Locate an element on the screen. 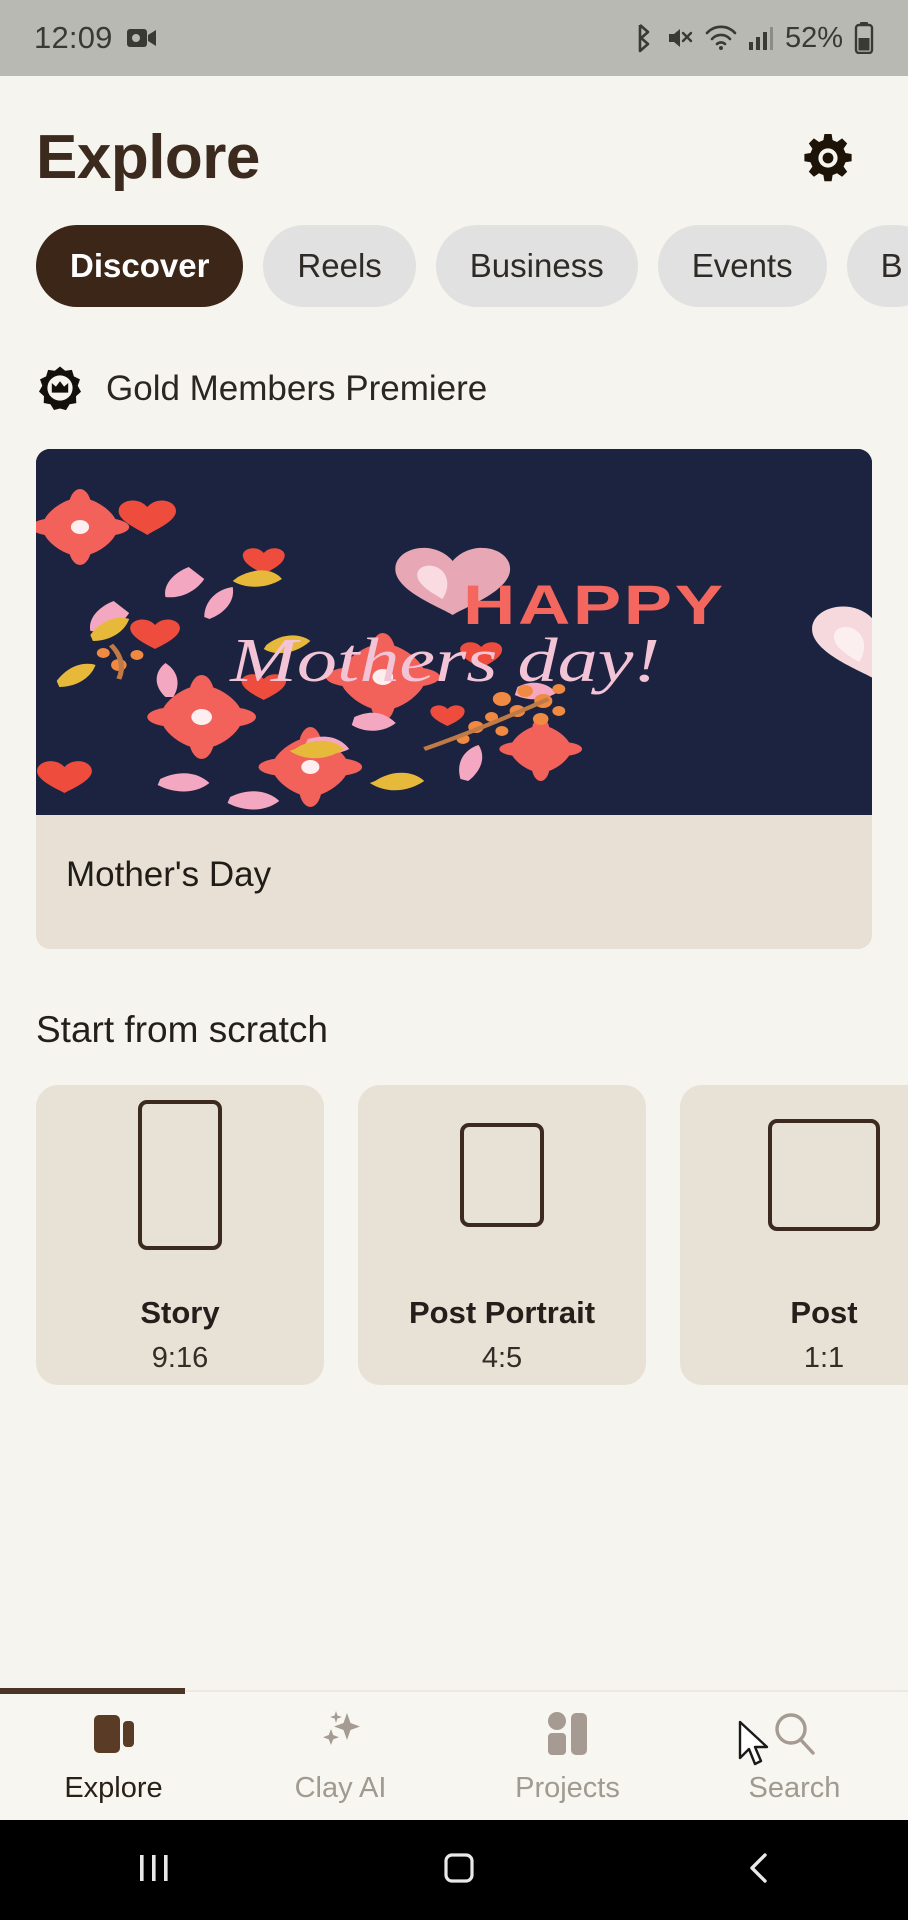 This screenshot has height=1920, width=908. scratch-card-ratio: 4:5 is located at coordinates (502, 1358).